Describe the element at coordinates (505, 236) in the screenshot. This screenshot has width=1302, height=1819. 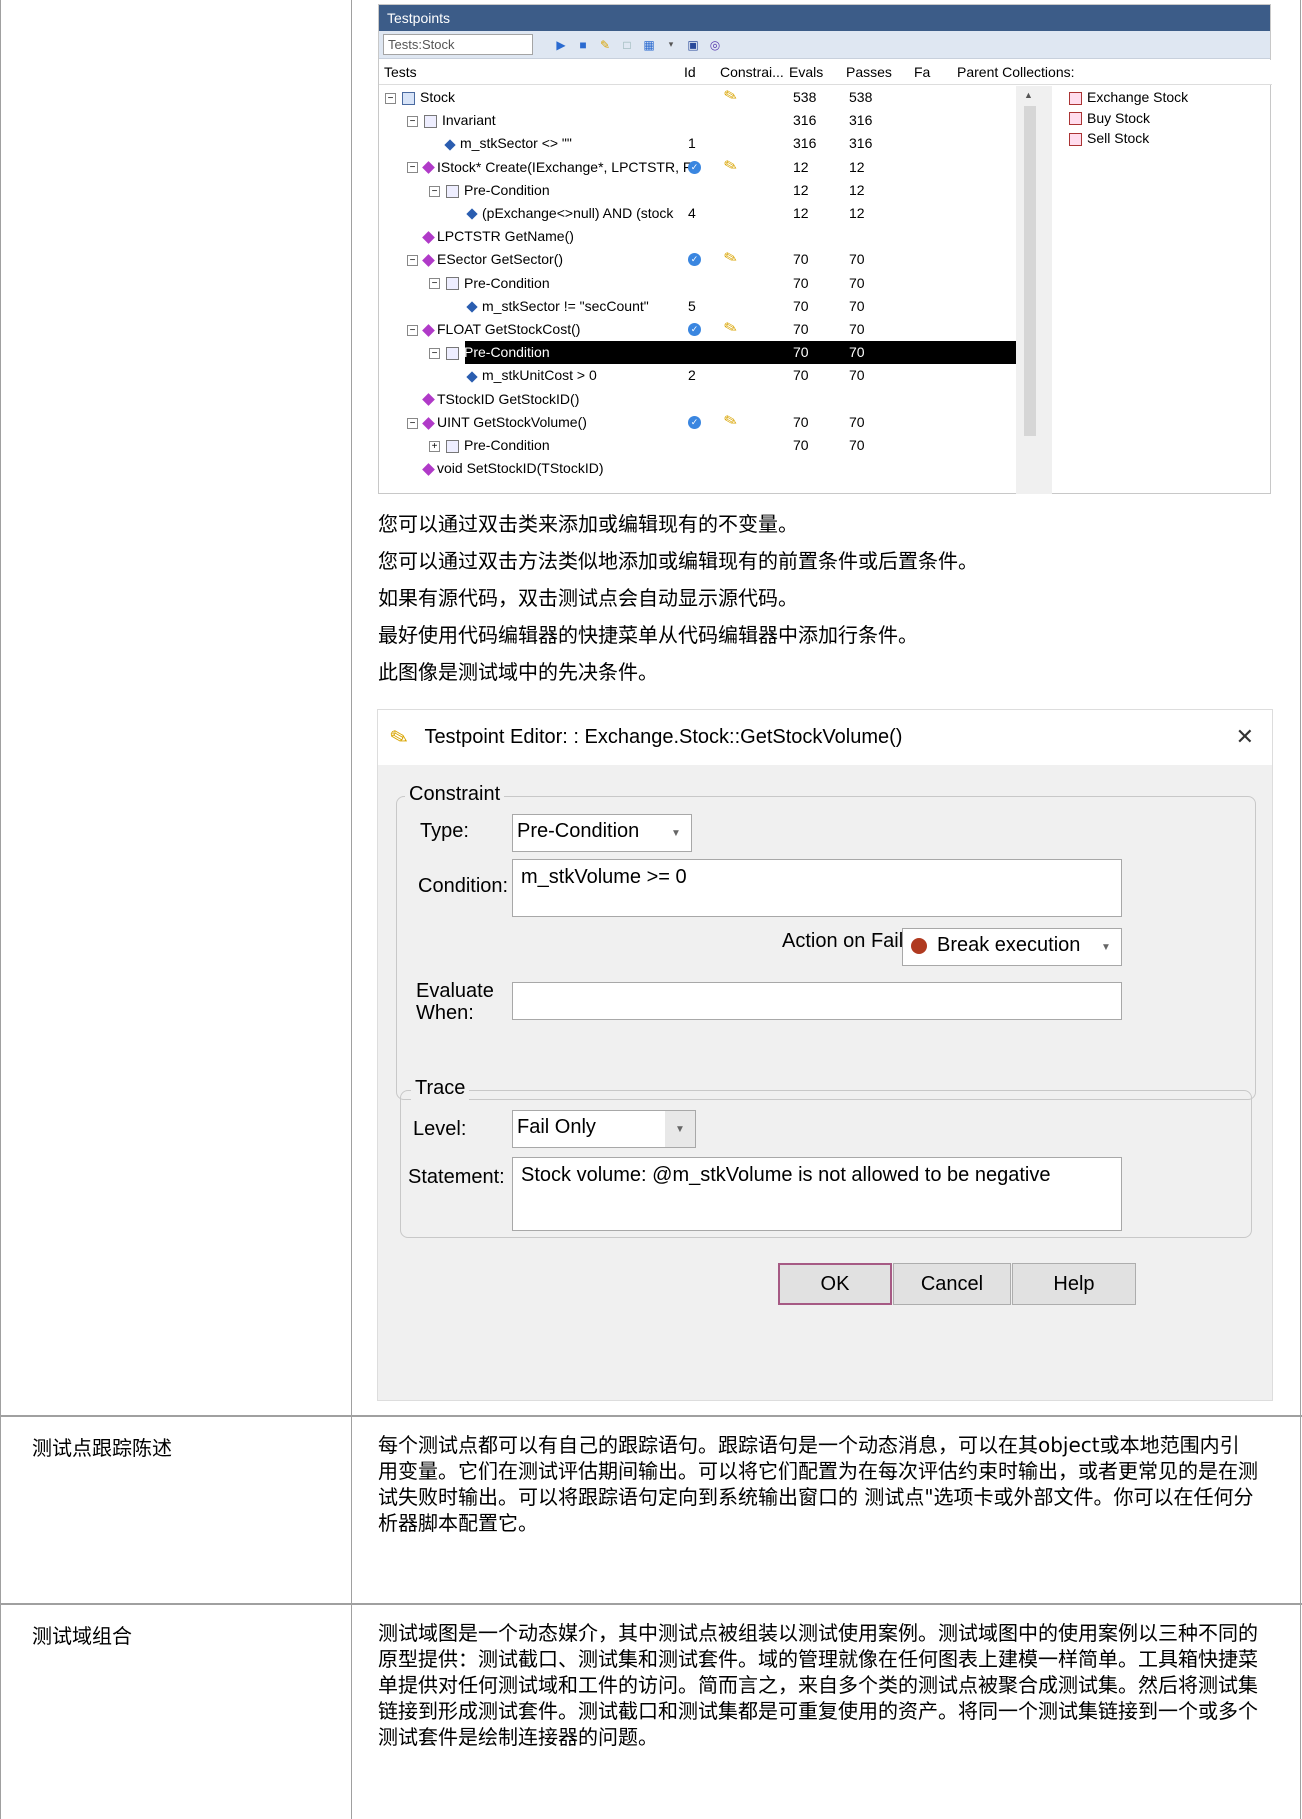
I see `test-row-text: LPCTSTR GetName()` at that location.